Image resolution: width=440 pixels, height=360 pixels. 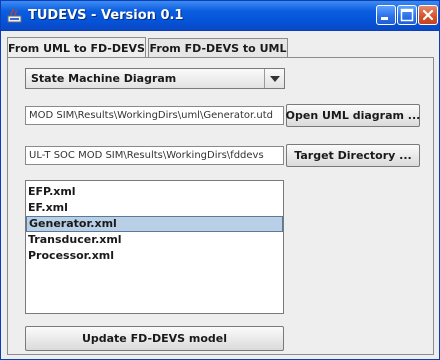 What do you see at coordinates (14, 15) in the screenshot?
I see `java-app-icon` at bounding box center [14, 15].